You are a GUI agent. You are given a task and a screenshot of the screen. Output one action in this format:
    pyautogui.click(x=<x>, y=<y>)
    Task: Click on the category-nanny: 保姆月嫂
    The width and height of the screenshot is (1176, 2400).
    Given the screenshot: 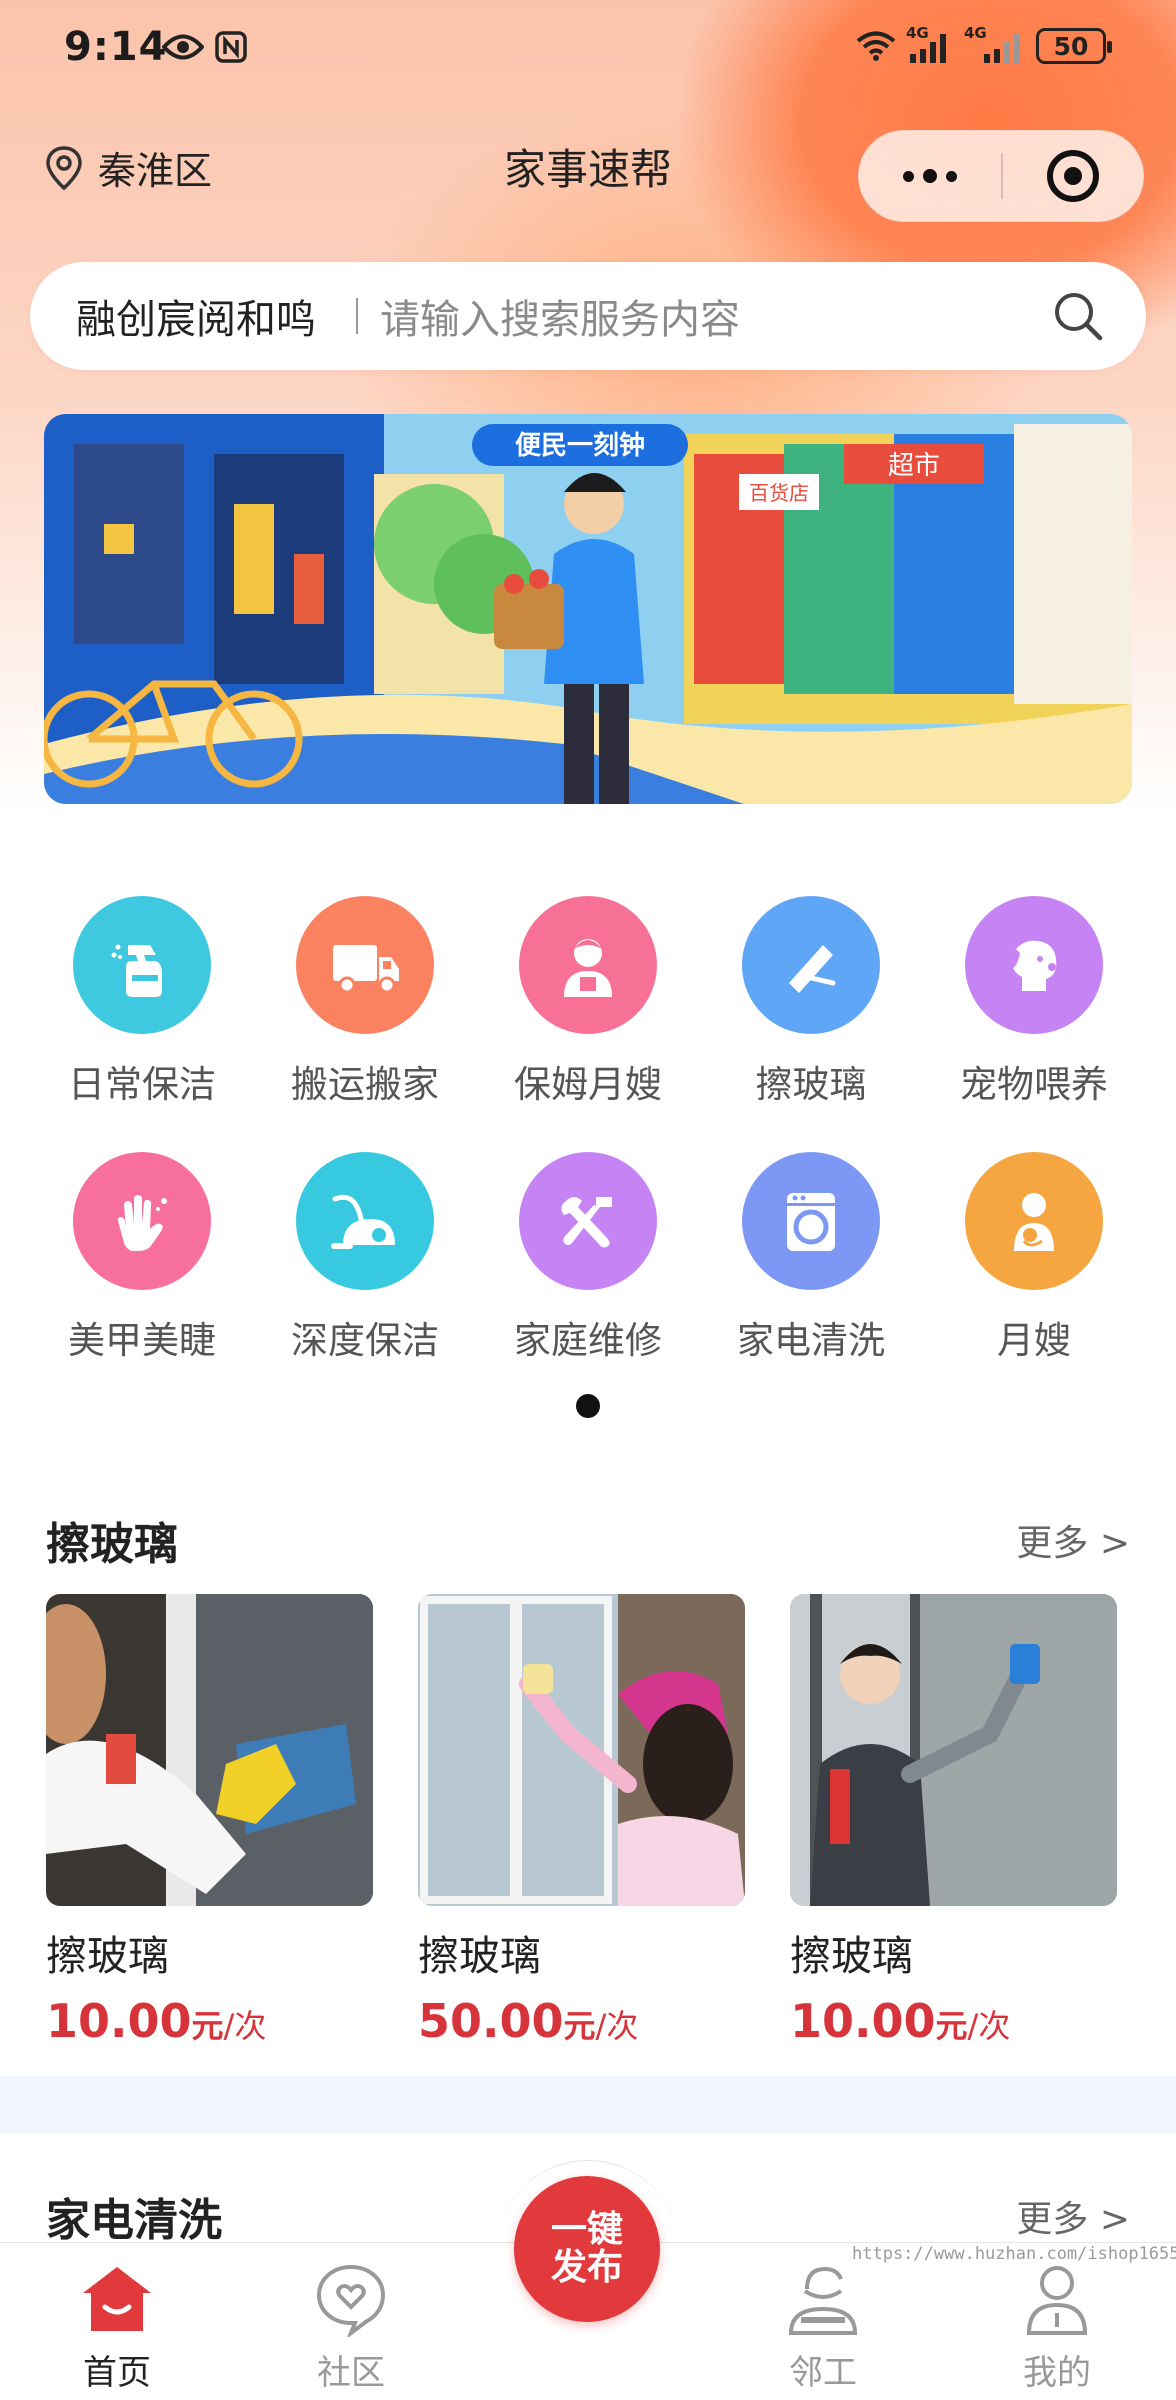 What is the action you would take?
    pyautogui.click(x=588, y=1002)
    